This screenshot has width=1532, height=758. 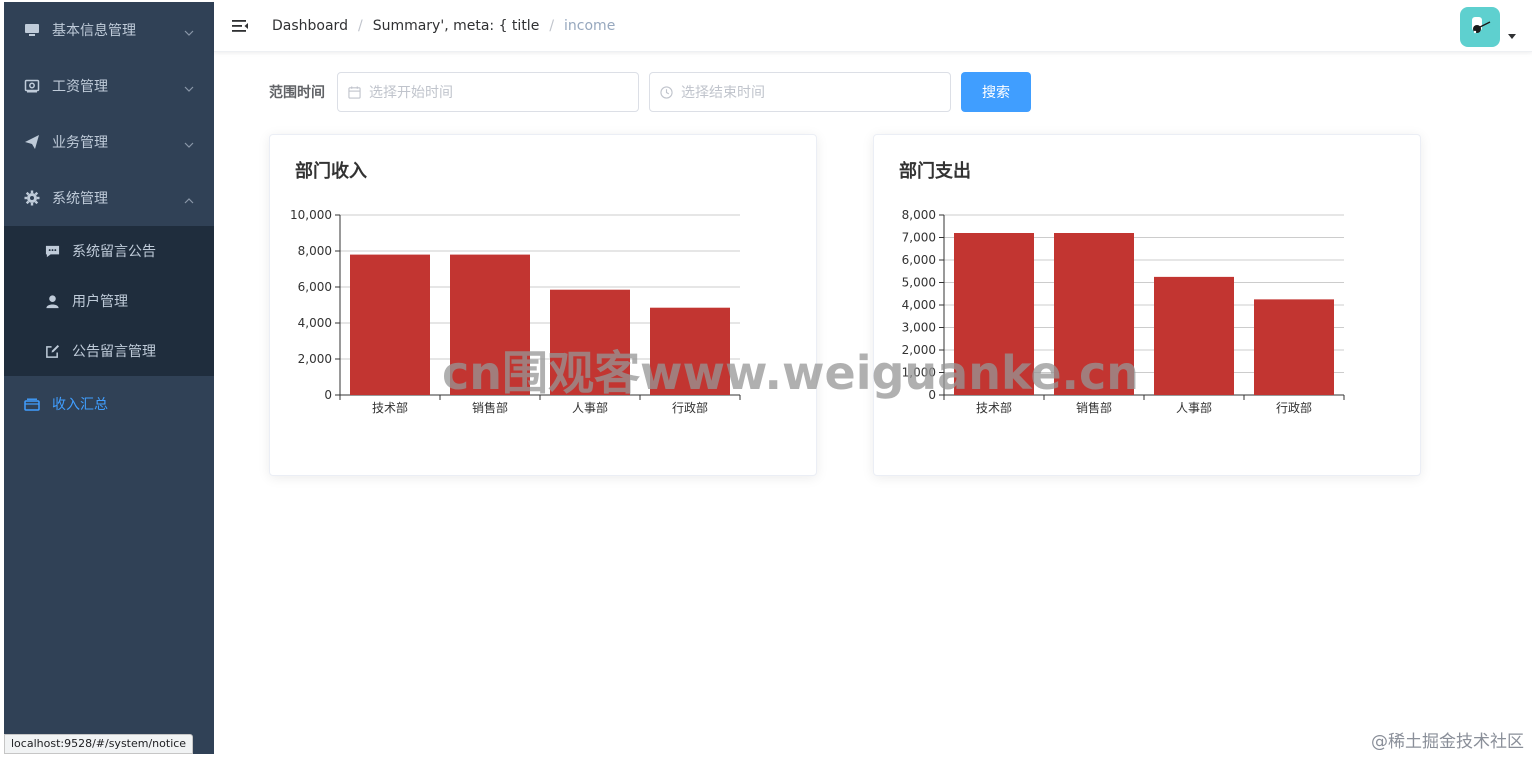 I want to click on sidebar-item-label: 业务管理, so click(x=80, y=143).